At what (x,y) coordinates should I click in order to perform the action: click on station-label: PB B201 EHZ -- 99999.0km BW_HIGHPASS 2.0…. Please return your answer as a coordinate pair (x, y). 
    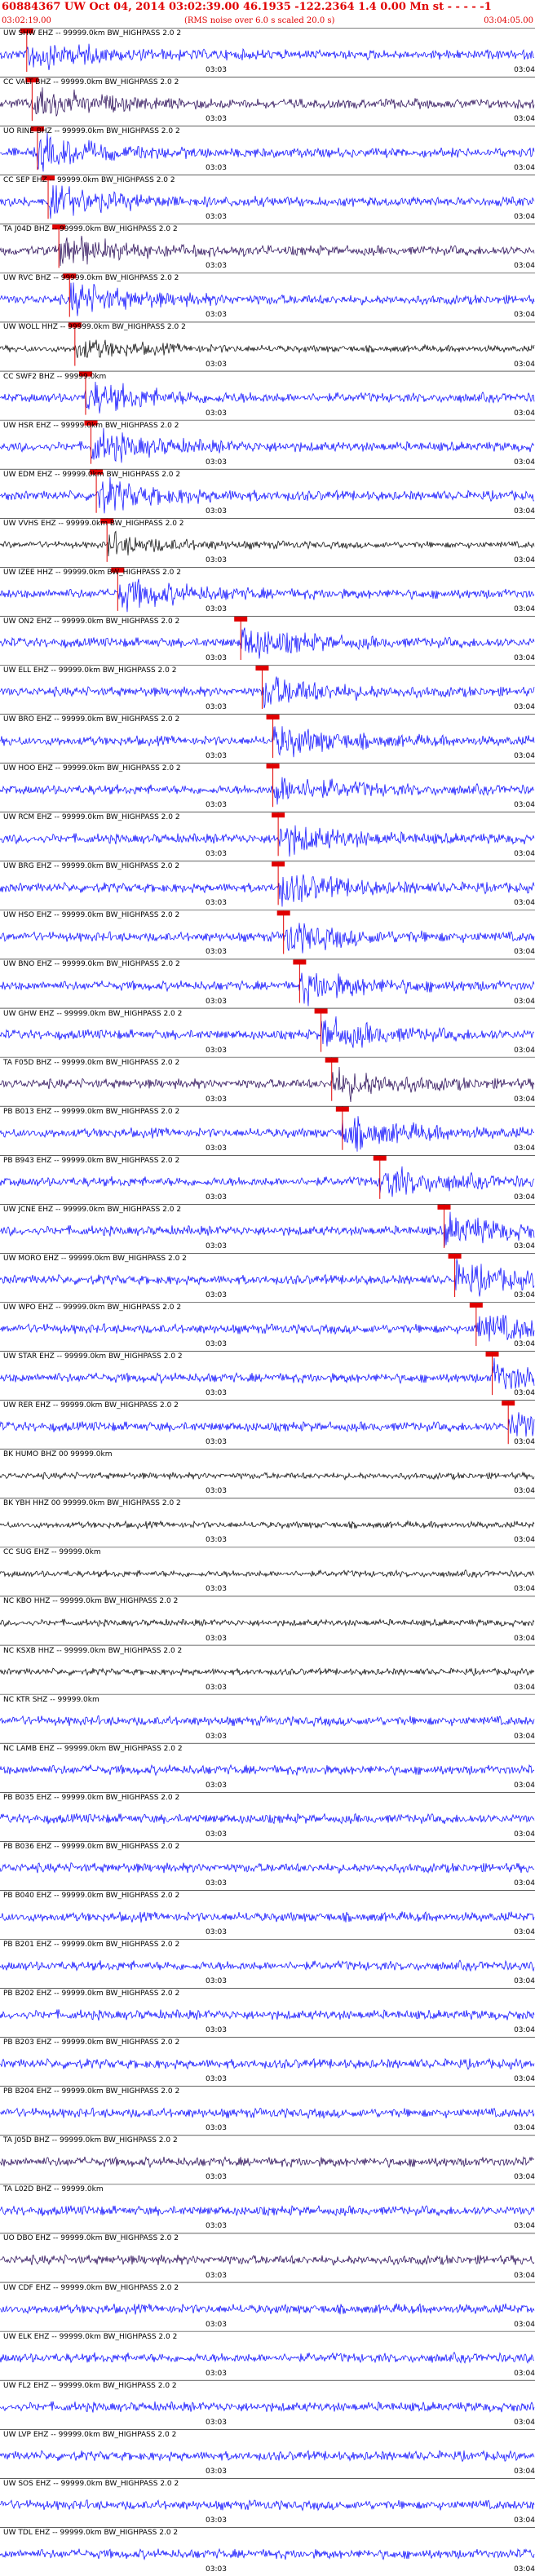
    Looking at the image, I should click on (91, 1945).